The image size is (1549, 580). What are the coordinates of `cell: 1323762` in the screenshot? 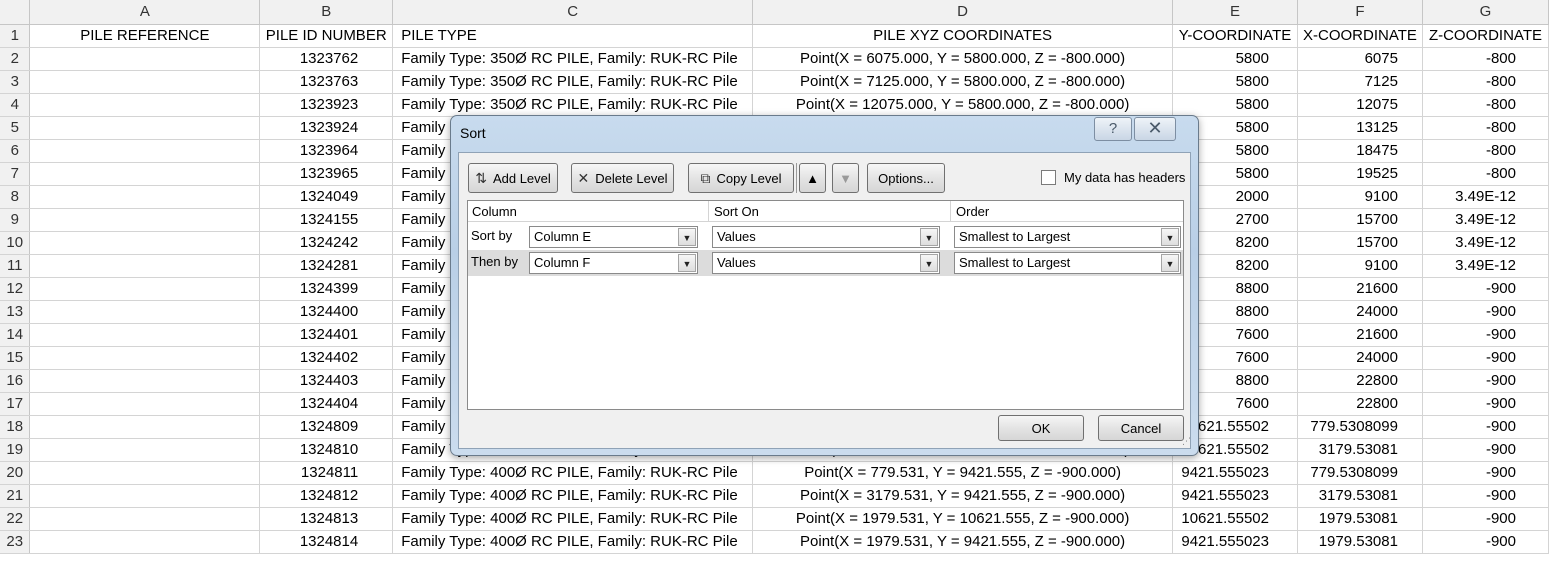 It's located at (326, 59).